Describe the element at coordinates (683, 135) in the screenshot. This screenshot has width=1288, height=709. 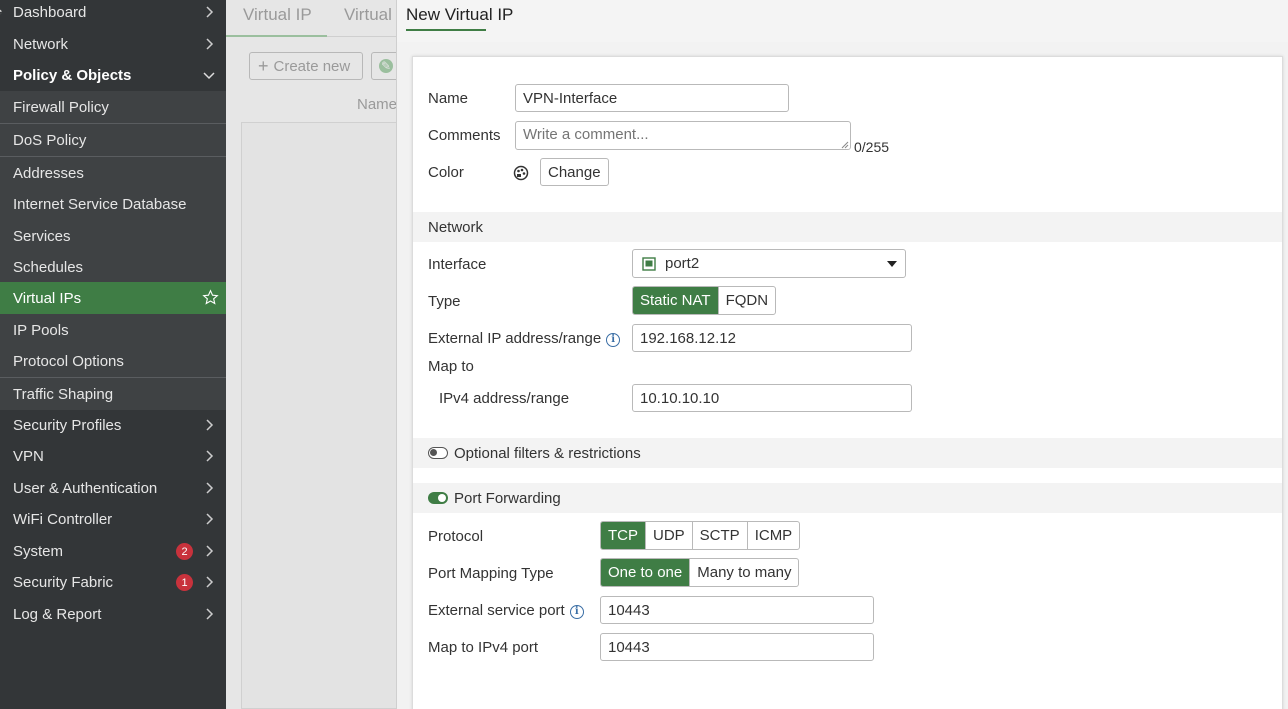
I see `comments-textarea` at that location.